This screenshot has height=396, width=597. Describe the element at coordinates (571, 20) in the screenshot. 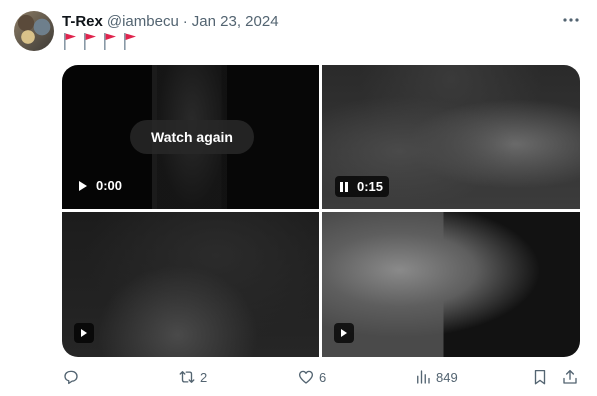

I see `more-options-icon` at that location.